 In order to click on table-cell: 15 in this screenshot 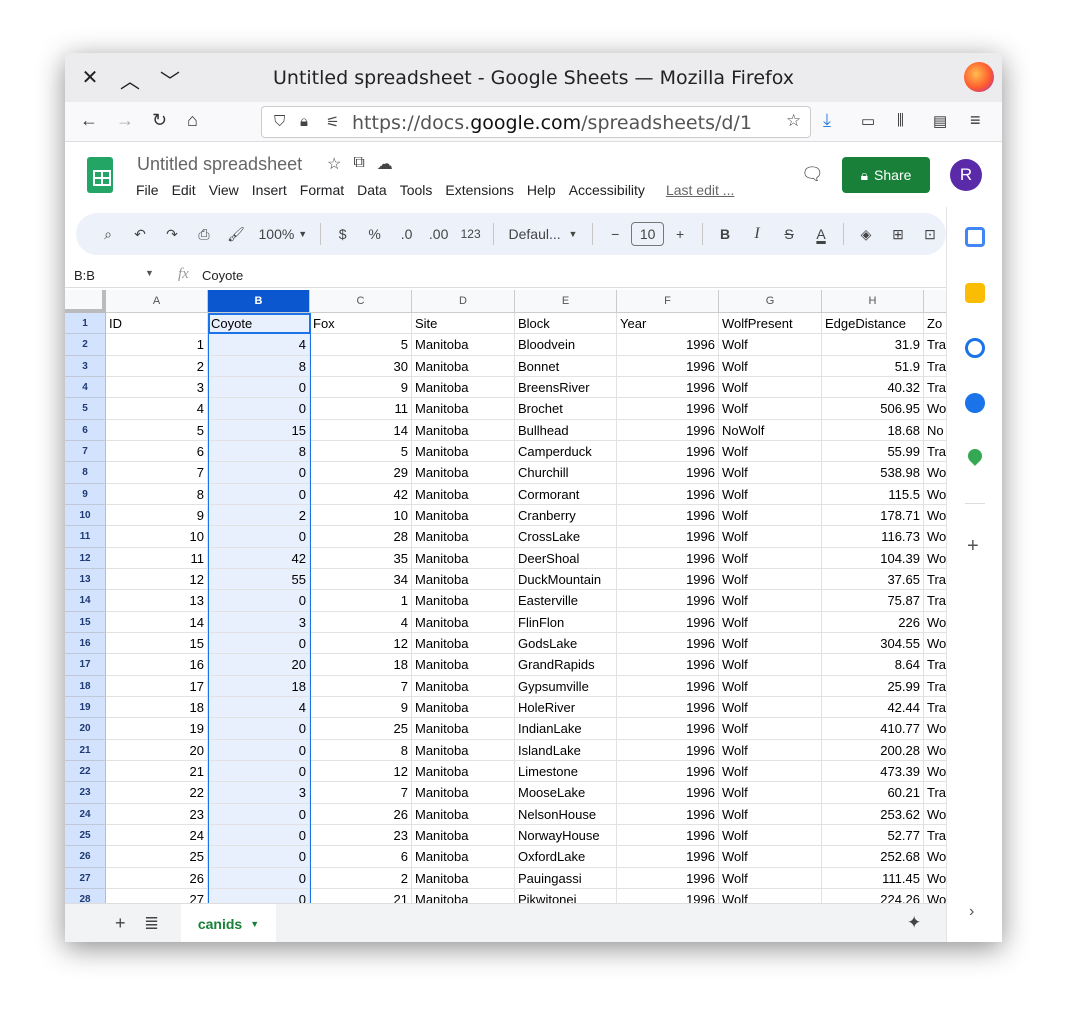, I will do `click(157, 643)`.